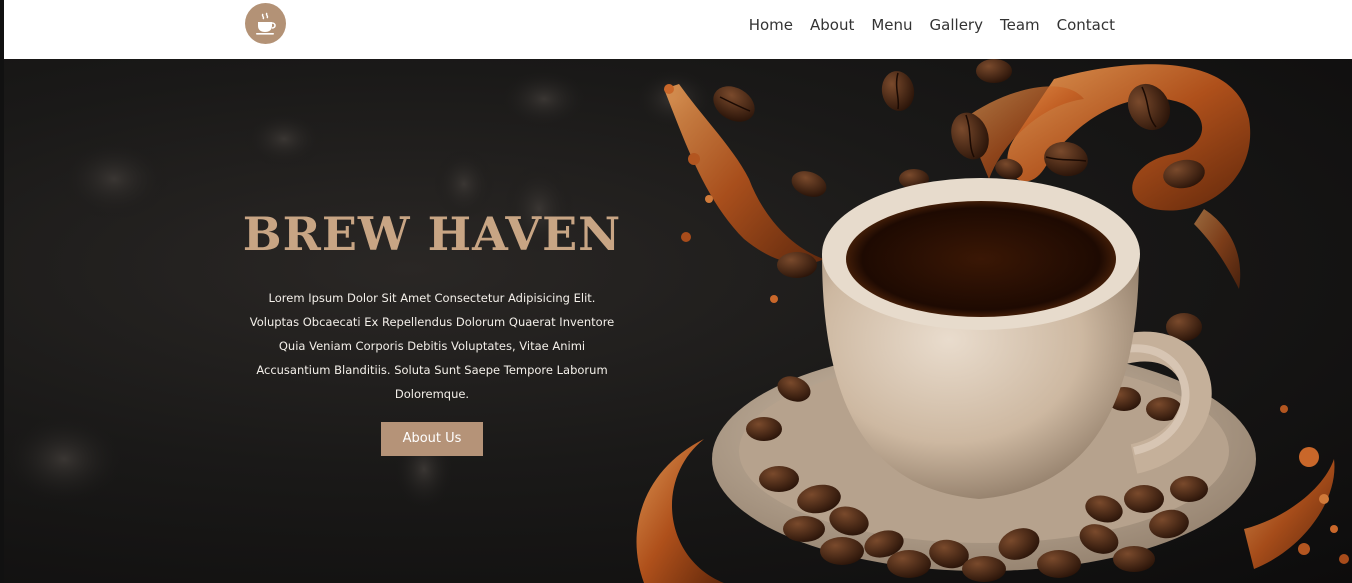 The height and width of the screenshot is (583, 1352). What do you see at coordinates (771, 25) in the screenshot?
I see `nav-home: Home` at bounding box center [771, 25].